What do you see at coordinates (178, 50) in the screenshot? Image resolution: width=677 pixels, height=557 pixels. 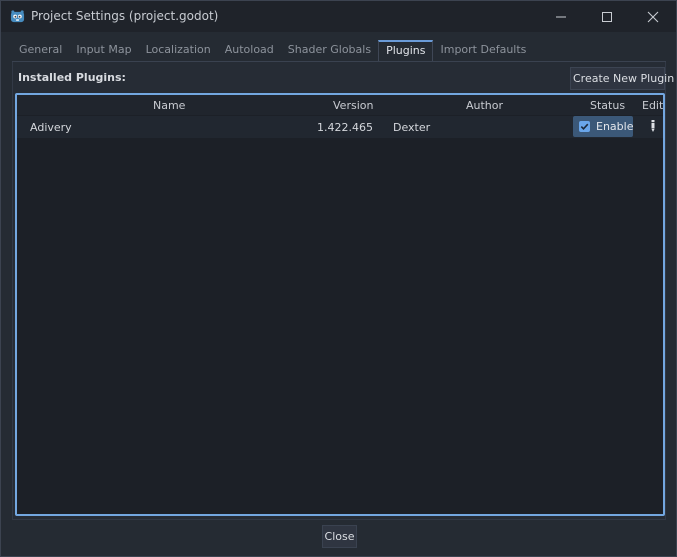 I see `tab-localization: Localization` at bounding box center [178, 50].